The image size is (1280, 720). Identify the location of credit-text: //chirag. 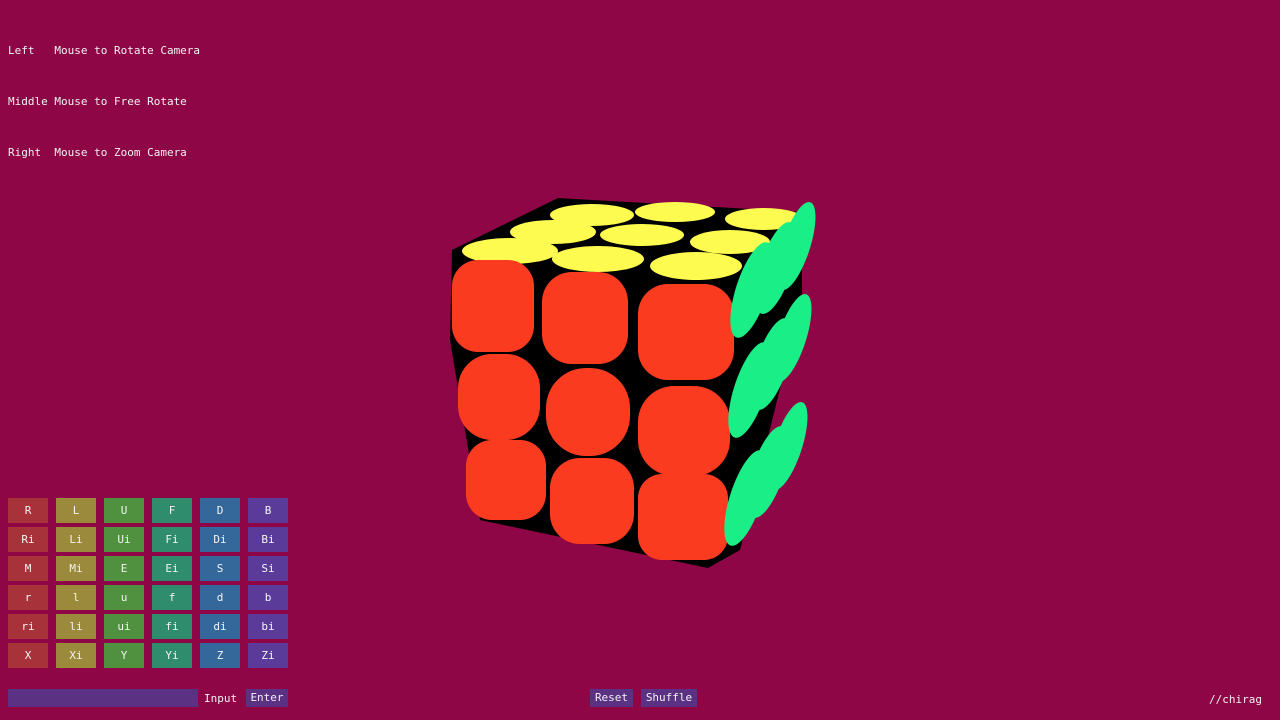
(1235, 699).